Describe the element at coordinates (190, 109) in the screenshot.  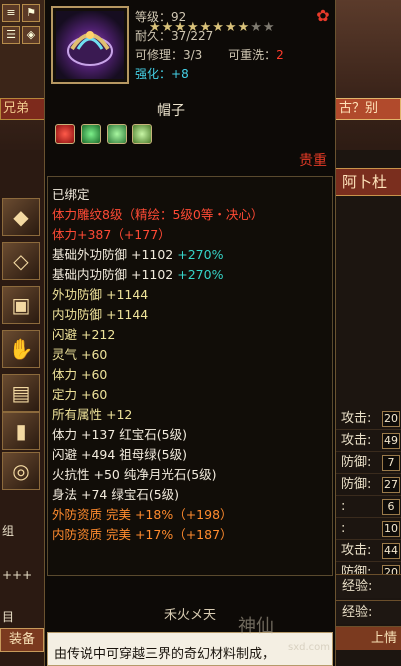
I see `item-name-row: 帽子` at that location.